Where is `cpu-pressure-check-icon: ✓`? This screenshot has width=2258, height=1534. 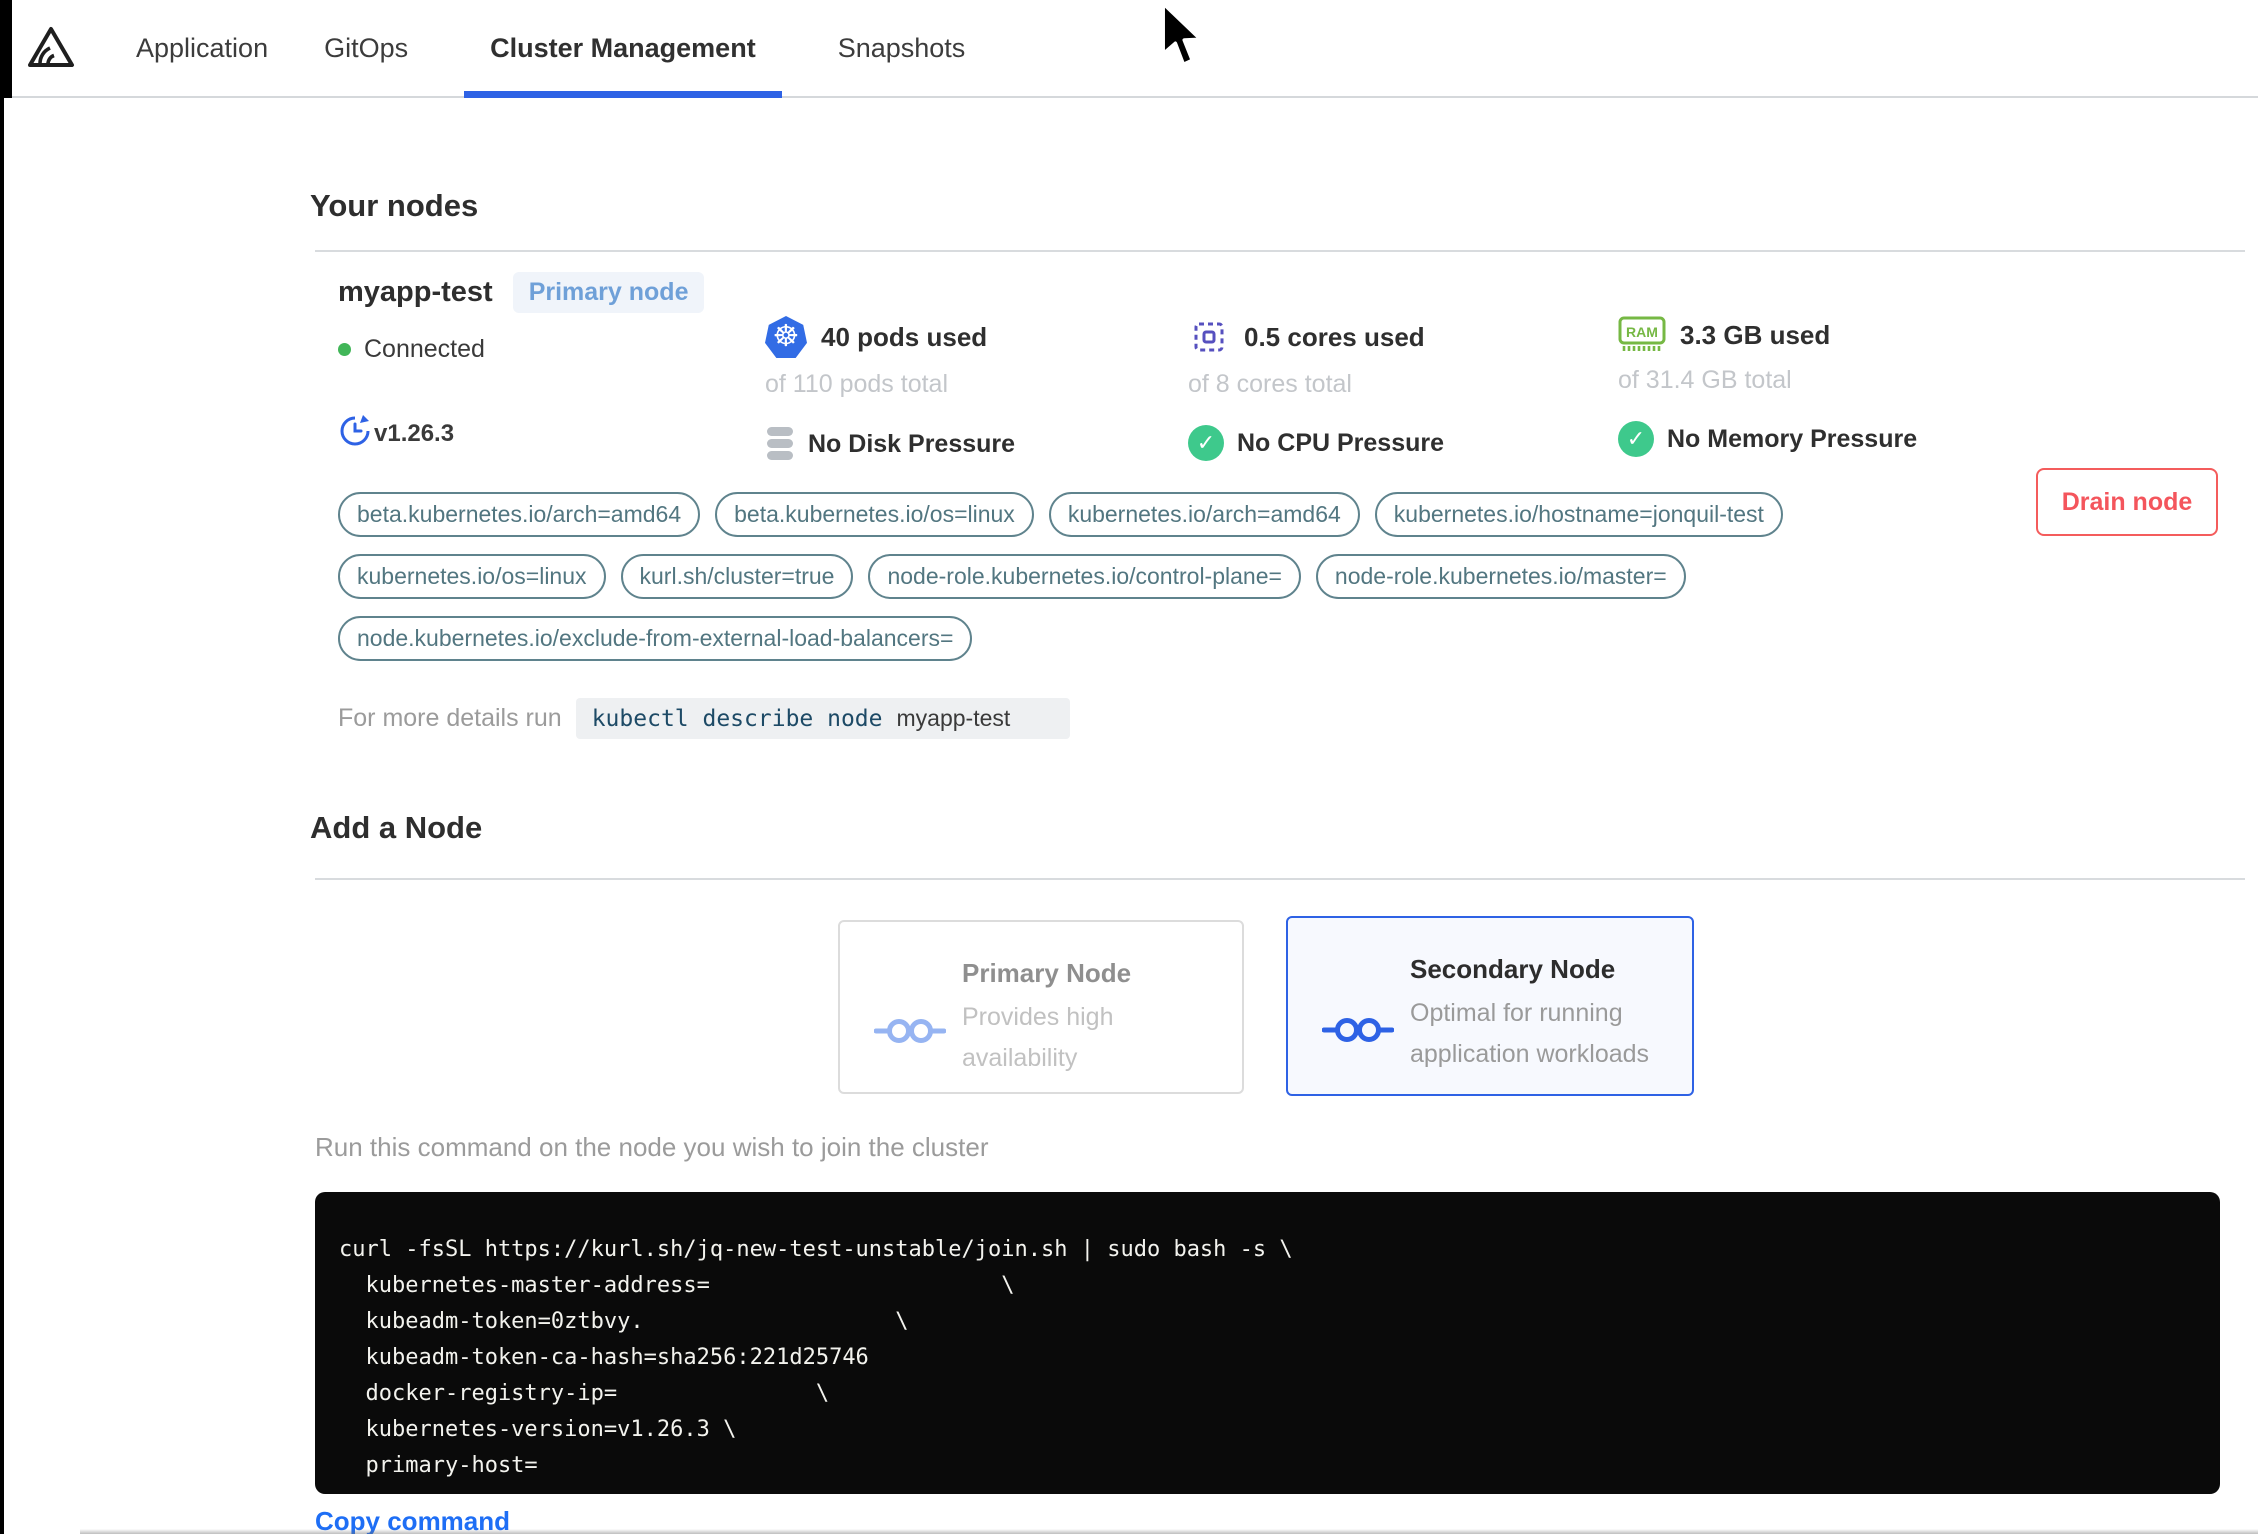
cpu-pressure-check-icon: ✓ is located at coordinates (1206, 443).